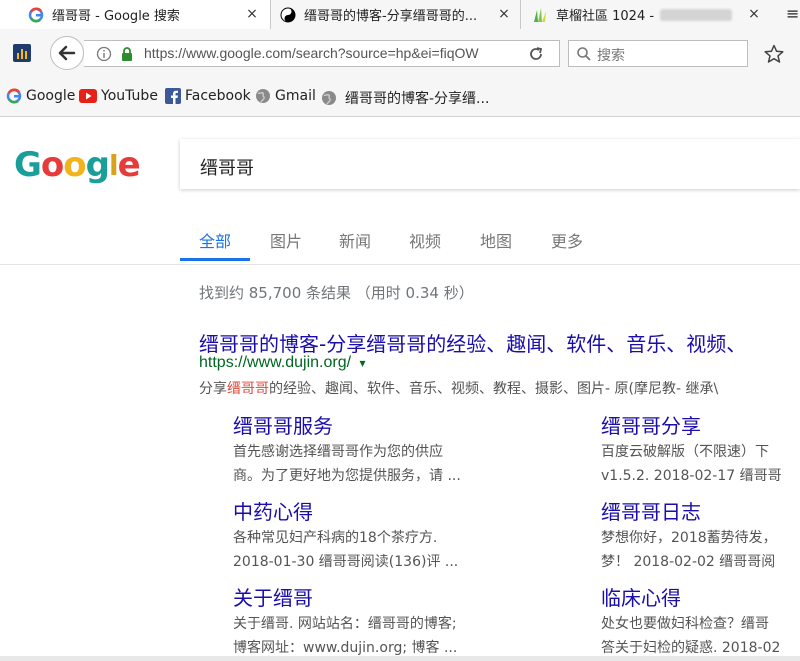 The height and width of the screenshot is (661, 800). Describe the element at coordinates (700, 510) in the screenshot. I see `sitelink-title: 缙哥哥日志` at that location.